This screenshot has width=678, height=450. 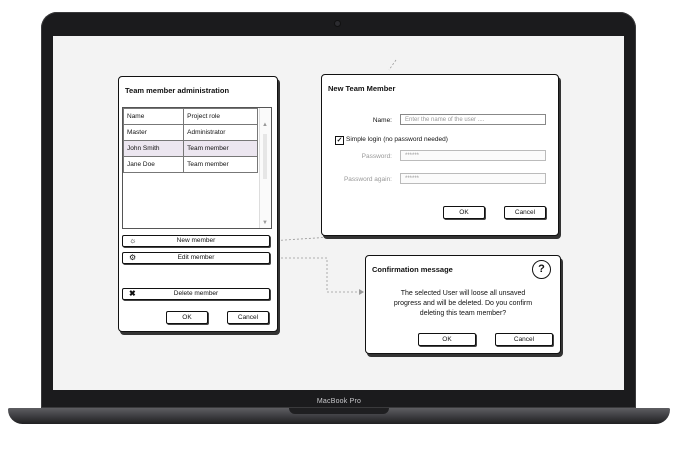 I want to click on new-member-label: New member, so click(x=196, y=240).